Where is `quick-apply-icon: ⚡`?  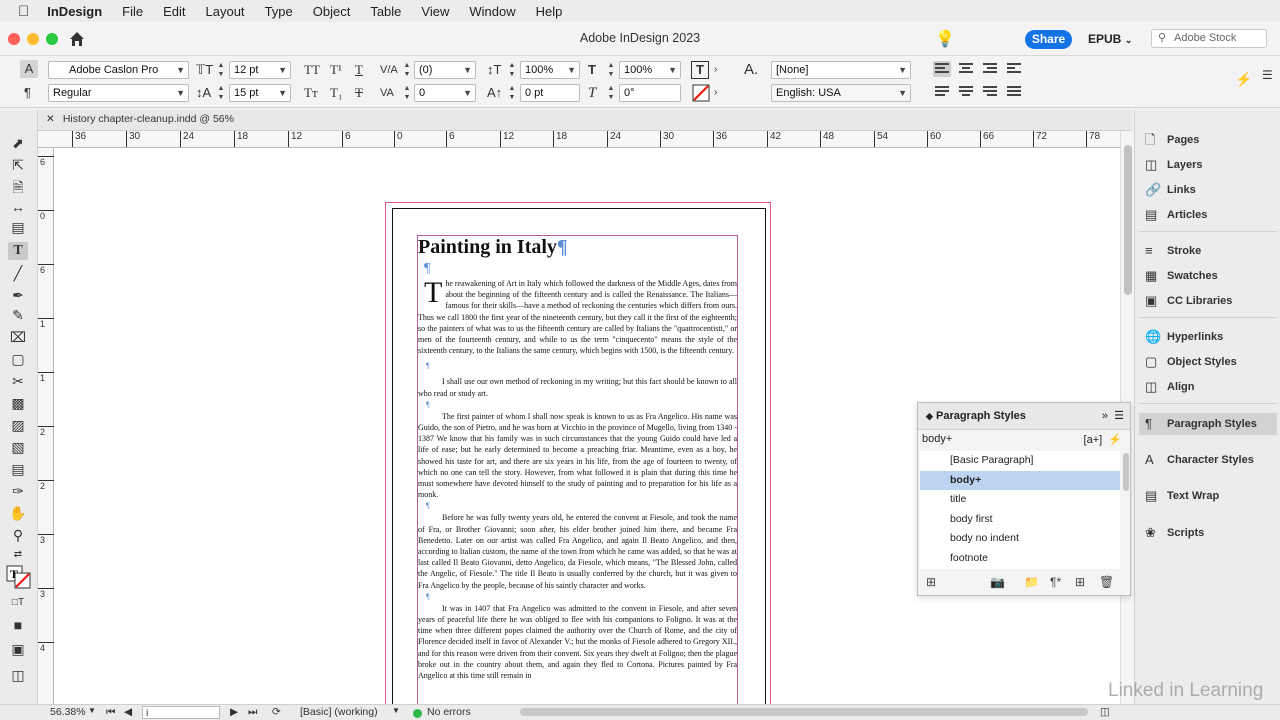
quick-apply-icon: ⚡ is located at coordinates (1115, 440).